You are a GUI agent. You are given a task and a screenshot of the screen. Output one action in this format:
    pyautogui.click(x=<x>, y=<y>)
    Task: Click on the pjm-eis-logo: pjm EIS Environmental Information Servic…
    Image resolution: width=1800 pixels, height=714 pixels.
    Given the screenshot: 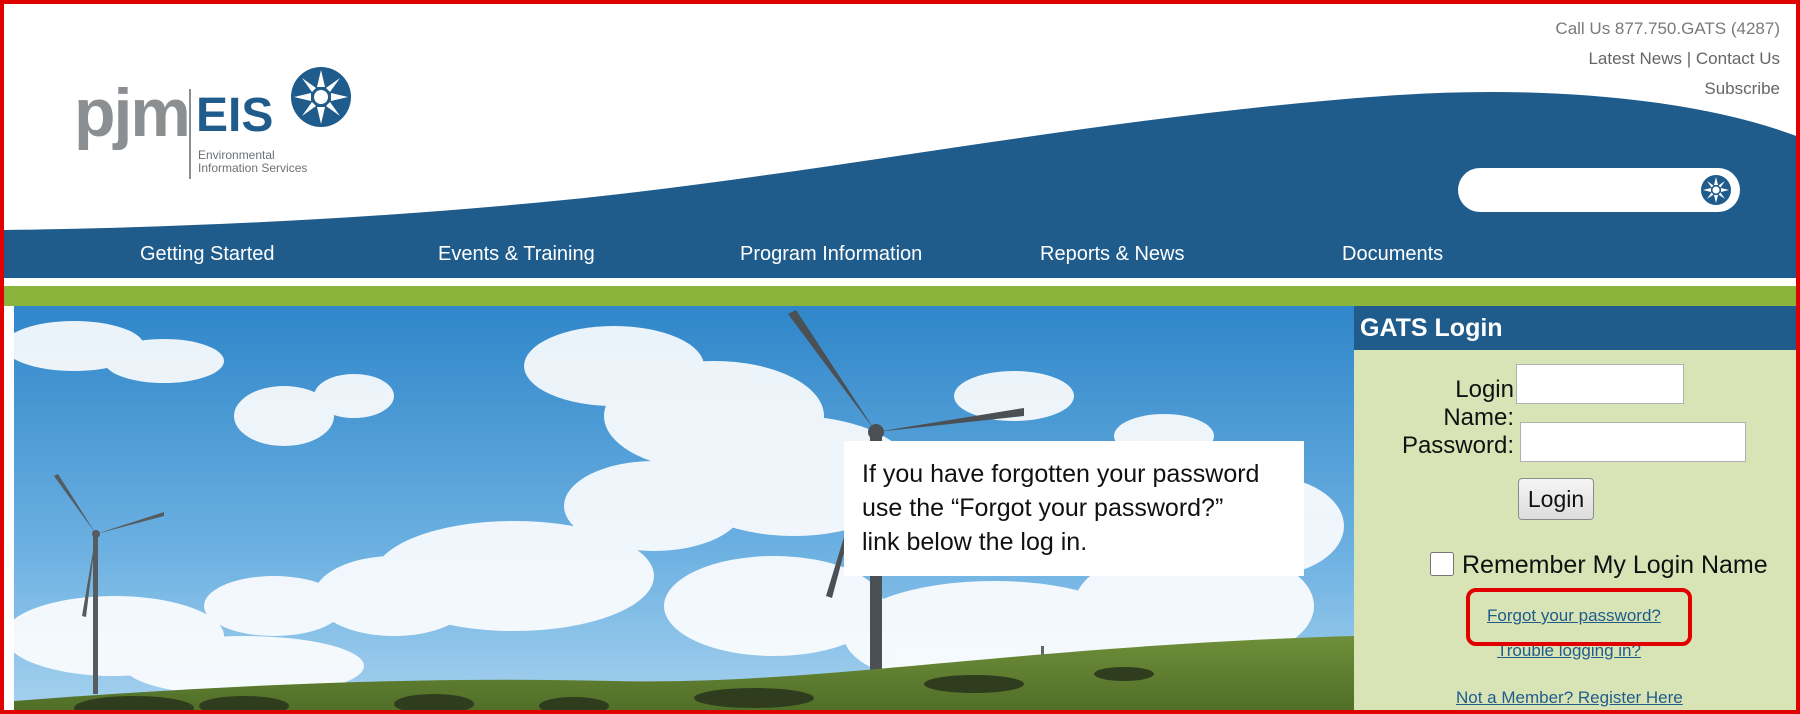 What is the action you would take?
    pyautogui.click(x=224, y=124)
    